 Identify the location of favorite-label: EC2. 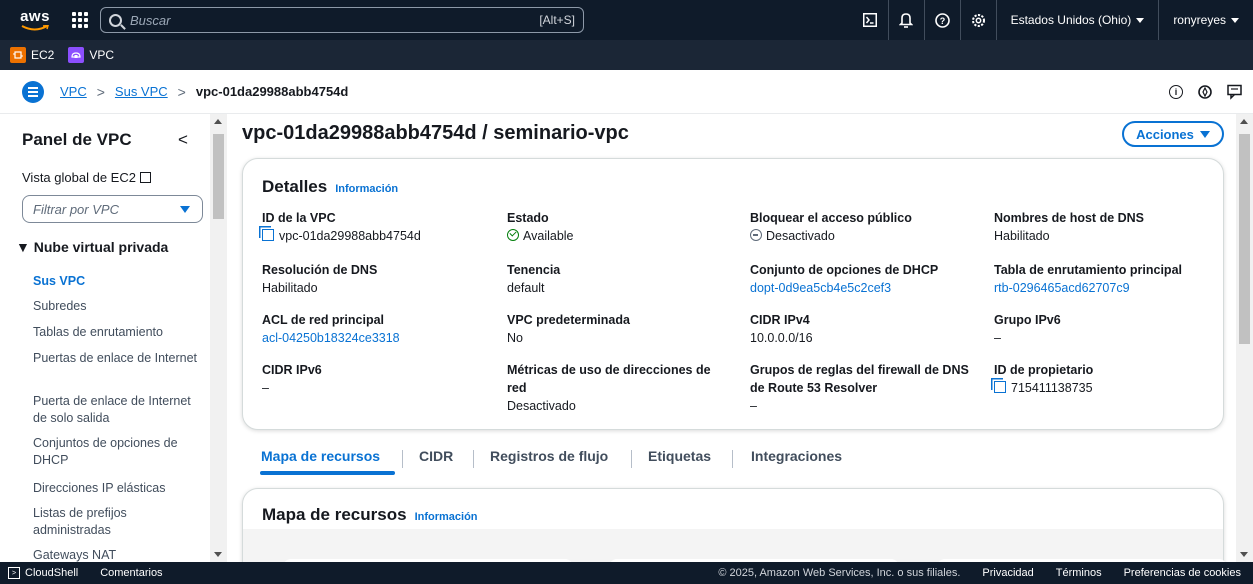
(43, 55).